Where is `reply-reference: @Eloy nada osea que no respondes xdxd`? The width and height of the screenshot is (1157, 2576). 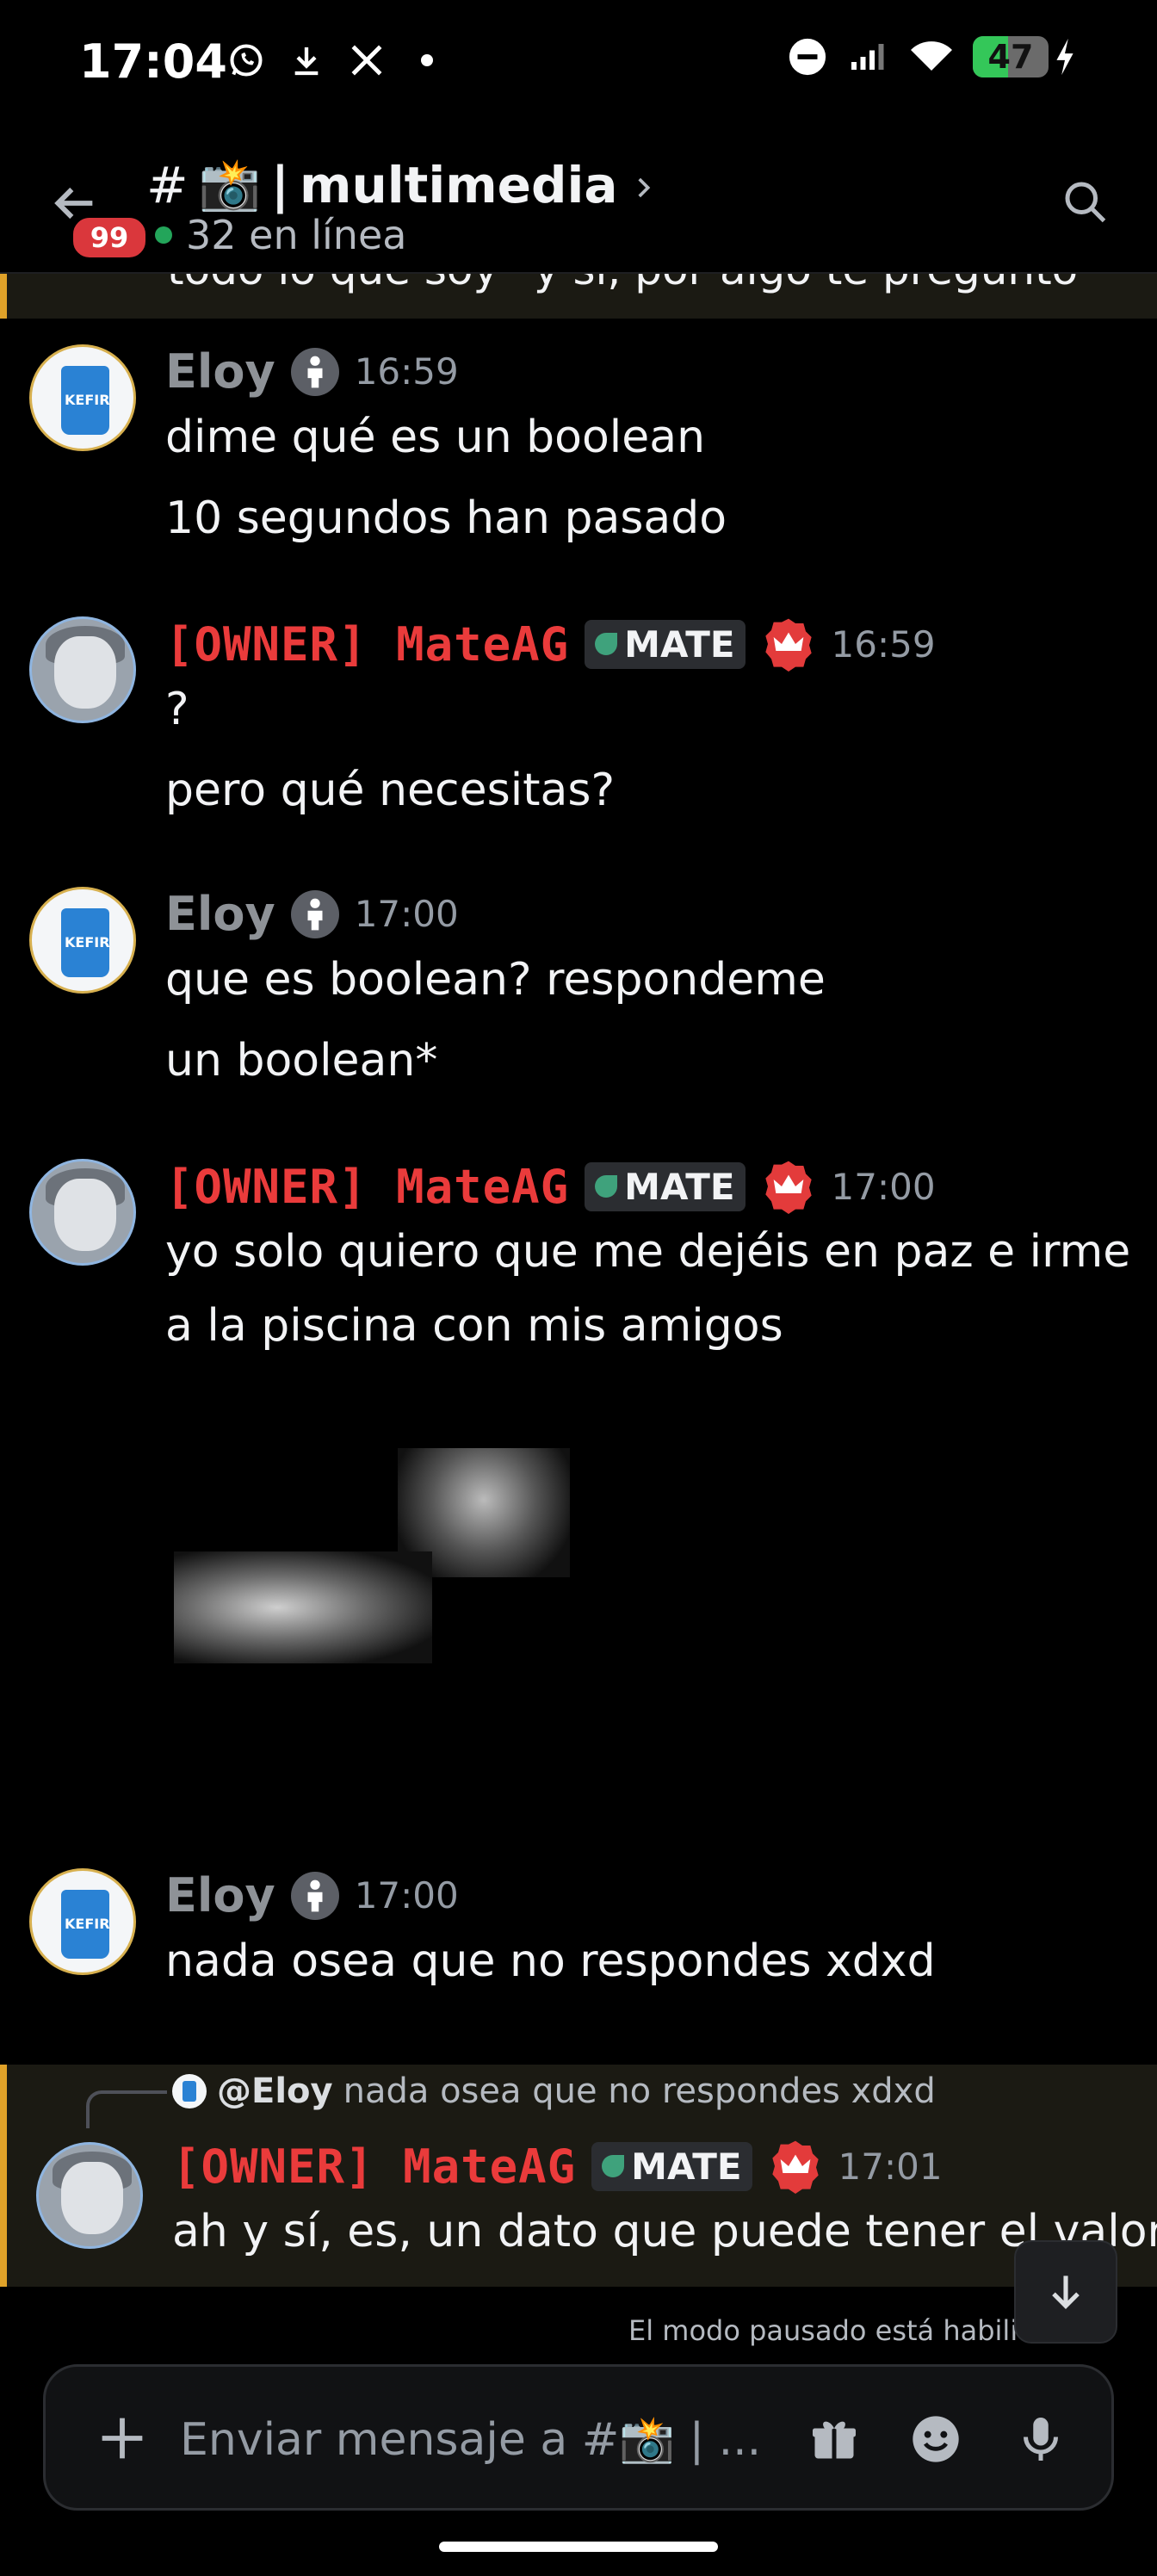 reply-reference: @Eloy nada osea que no respondes xdxd is located at coordinates (554, 2091).